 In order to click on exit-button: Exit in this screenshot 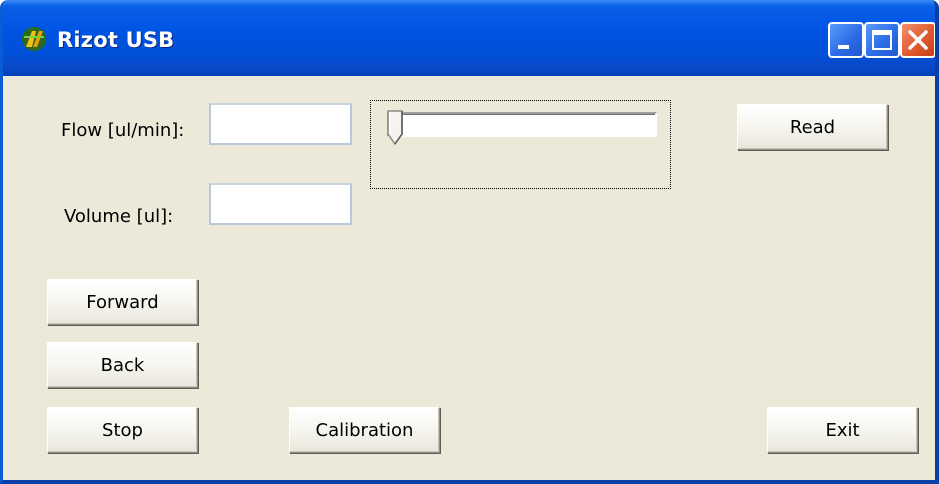, I will do `click(842, 430)`.